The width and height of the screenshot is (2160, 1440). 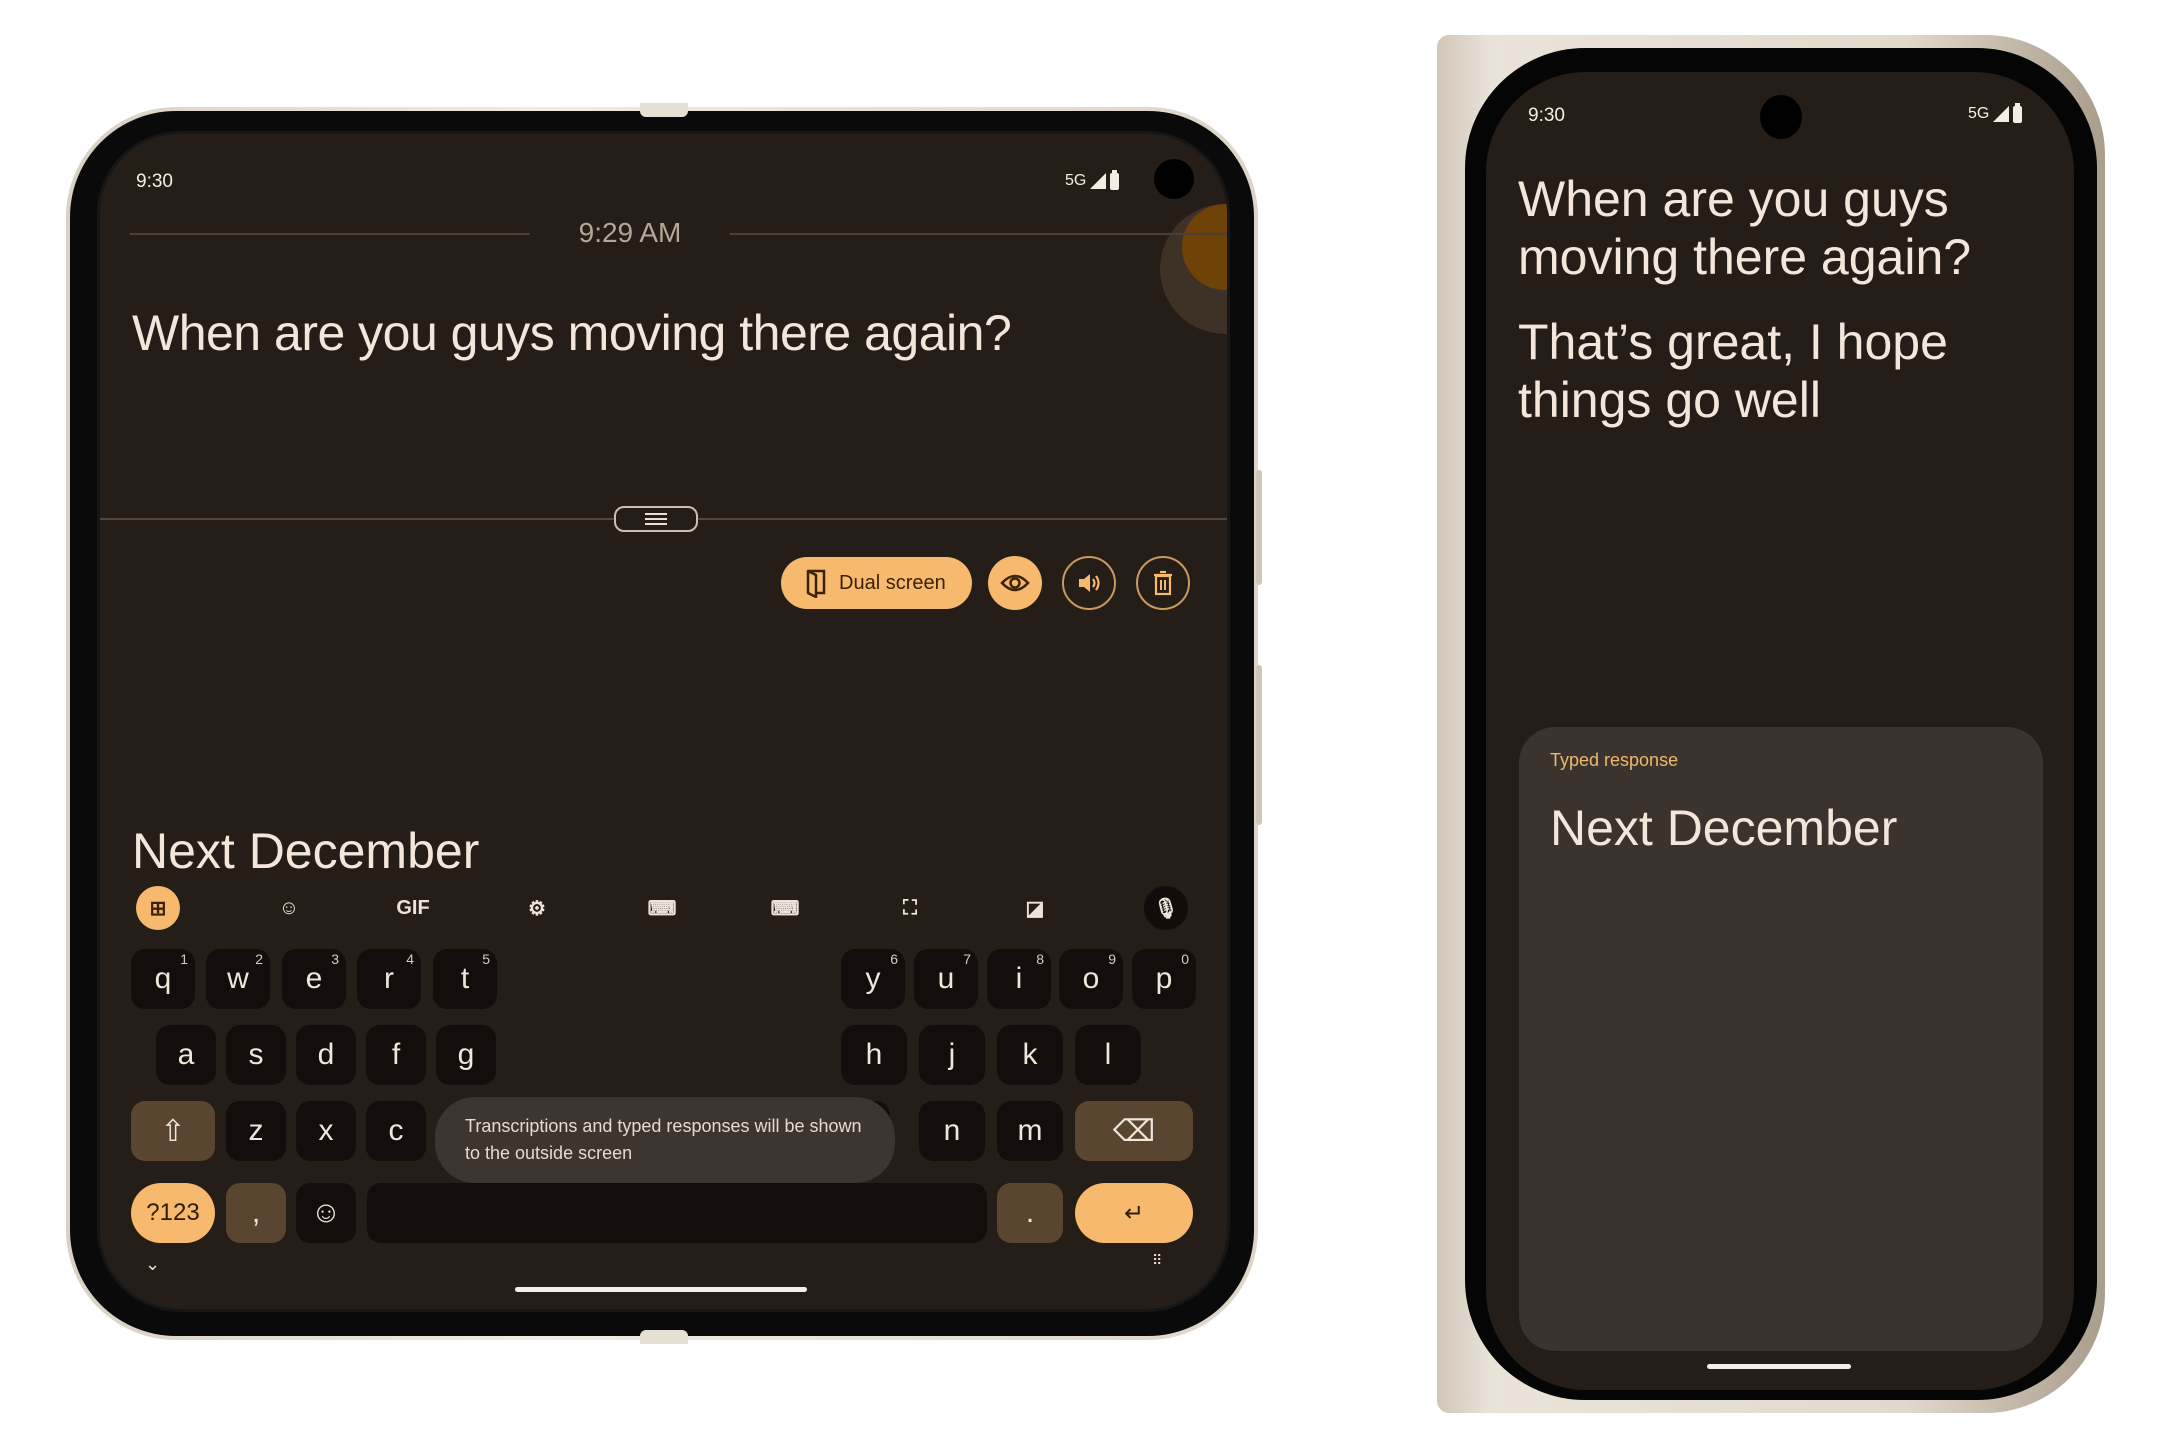 I want to click on key-j: j, so click(x=952, y=1055).